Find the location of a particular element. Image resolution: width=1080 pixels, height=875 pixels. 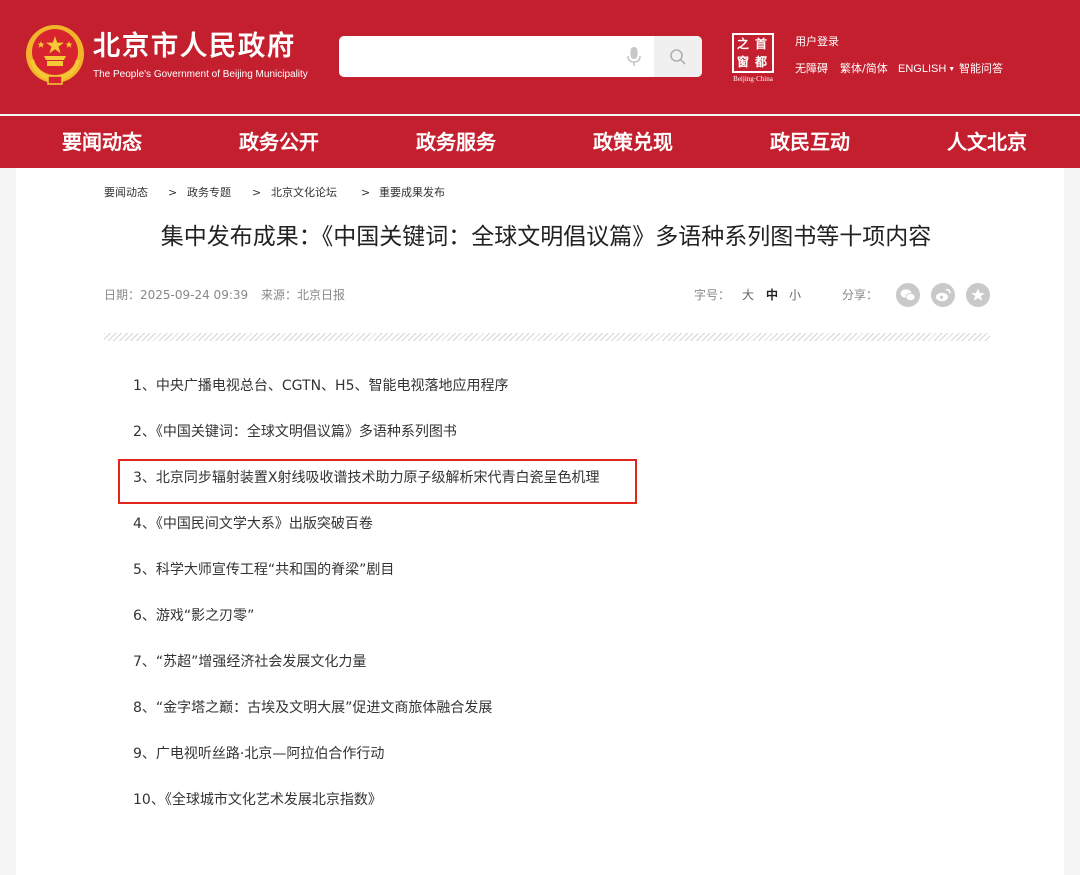

list-item: 9、广电视听丝路·北京—阿拉伯合作行动 is located at coordinates (259, 754).